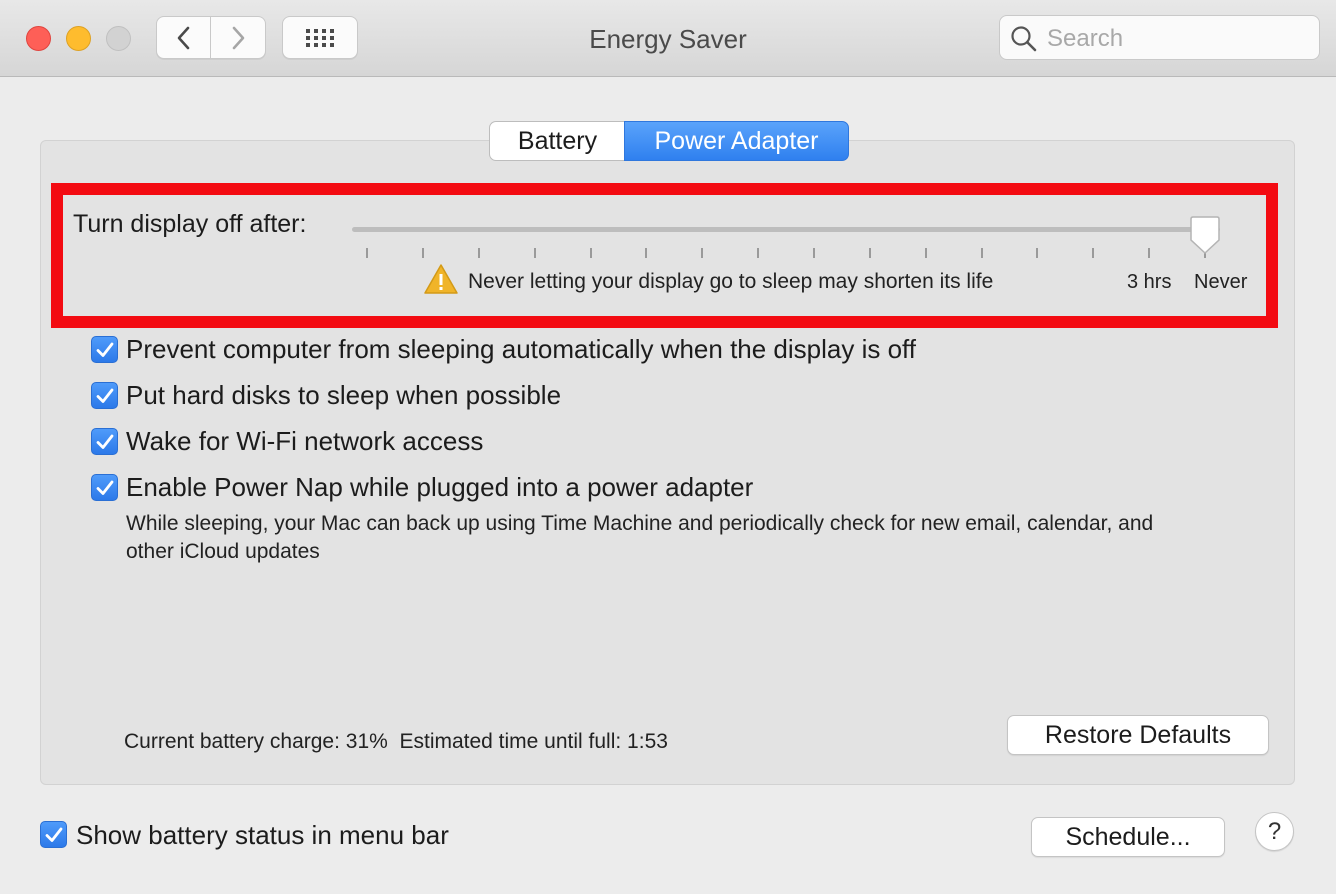 This screenshot has height=894, width=1336. Describe the element at coordinates (1024, 39) in the screenshot. I see `search-icon` at that location.